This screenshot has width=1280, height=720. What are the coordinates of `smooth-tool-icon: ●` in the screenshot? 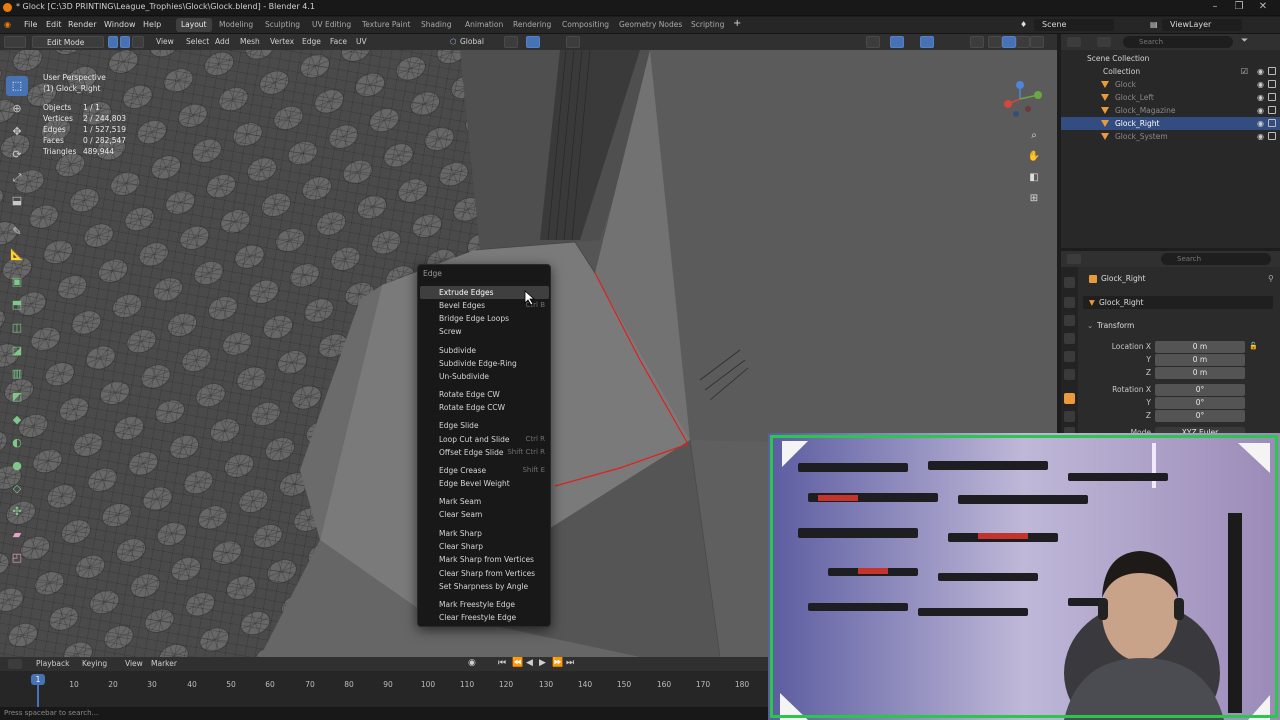 It's located at (17, 466).